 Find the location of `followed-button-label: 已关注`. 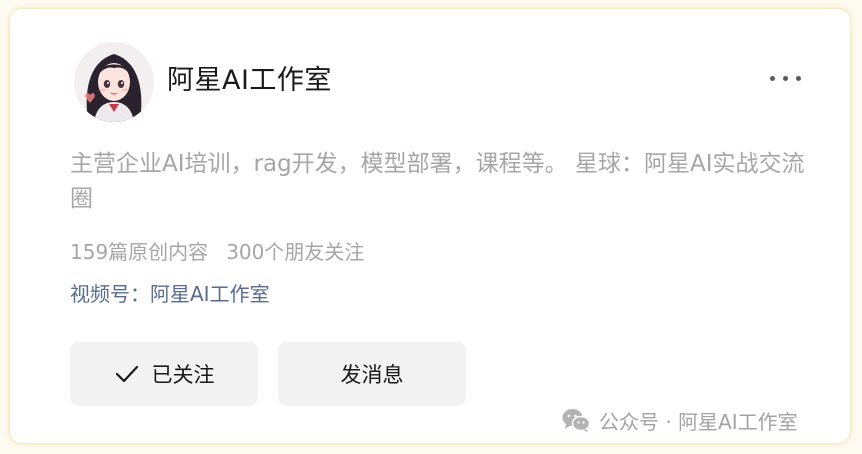

followed-button-label: 已关注 is located at coordinates (183, 375).